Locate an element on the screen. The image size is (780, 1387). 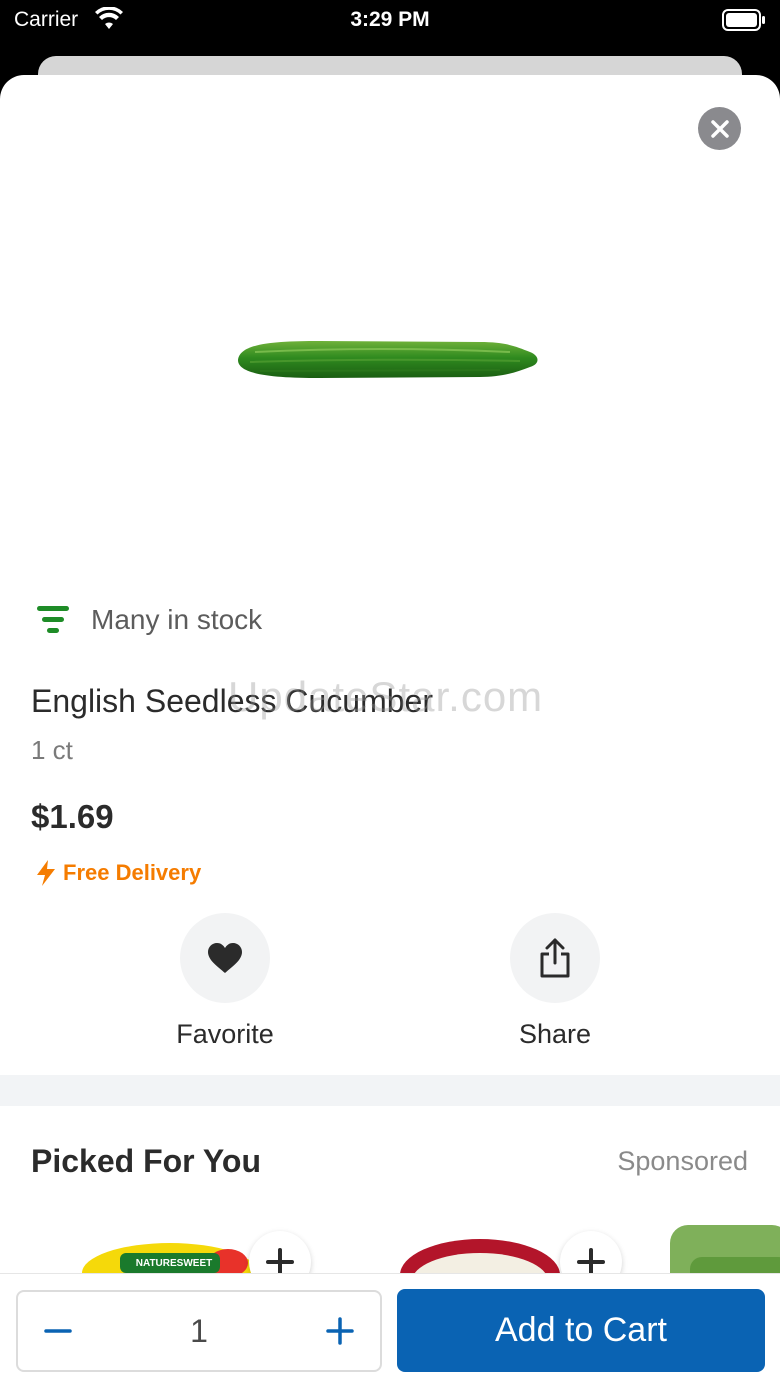
close-icon is located at coordinates (719, 128).